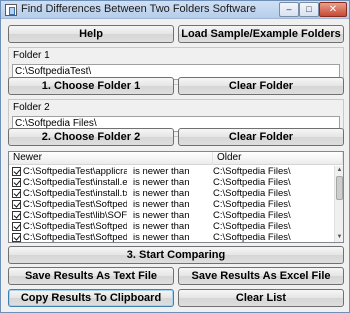  Describe the element at coordinates (261, 34) in the screenshot. I see `load-sample-button: Load Sample/Example Folders` at that location.